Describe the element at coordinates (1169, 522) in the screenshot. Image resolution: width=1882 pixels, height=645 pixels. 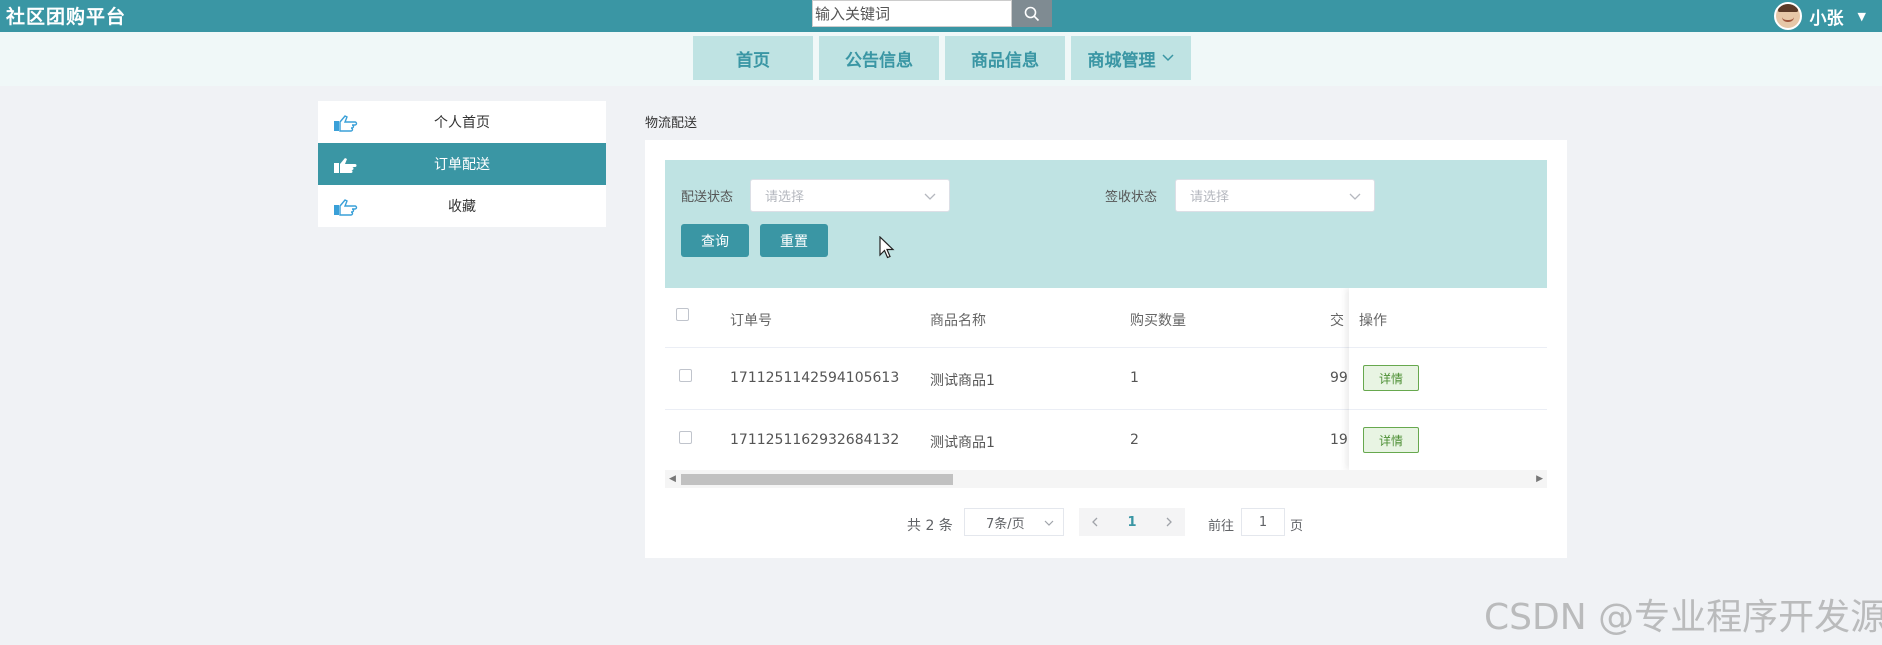
I see `next-page-icon` at that location.